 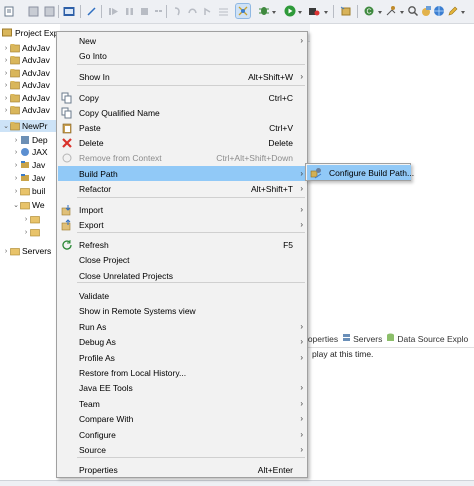 What do you see at coordinates (182, 449) in the screenshot?
I see `menu-item-source: Source ›` at bounding box center [182, 449].